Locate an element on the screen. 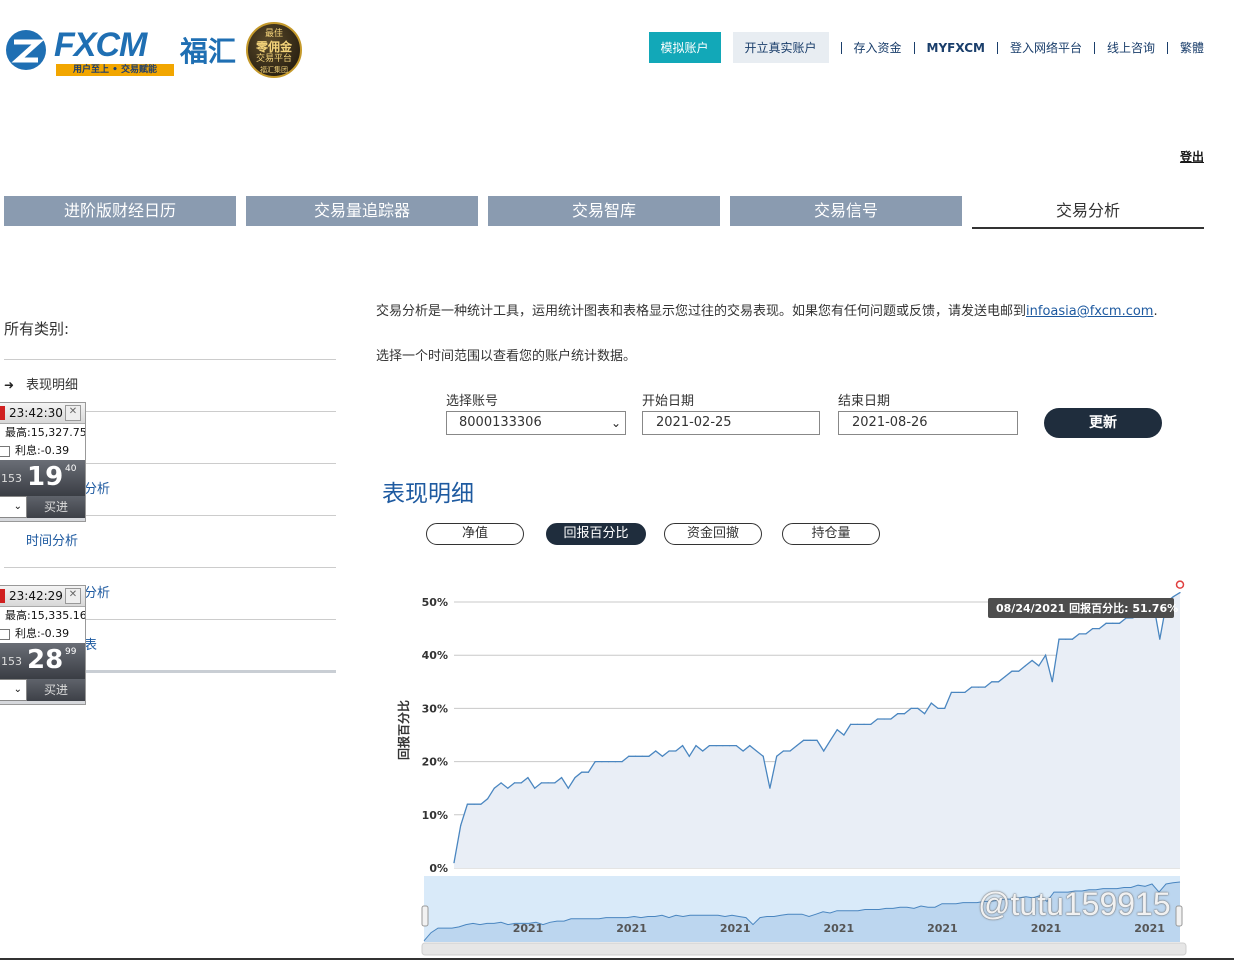 The width and height of the screenshot is (1234, 962). tab-volume-tracker: 交易量追踪器 is located at coordinates (362, 211).